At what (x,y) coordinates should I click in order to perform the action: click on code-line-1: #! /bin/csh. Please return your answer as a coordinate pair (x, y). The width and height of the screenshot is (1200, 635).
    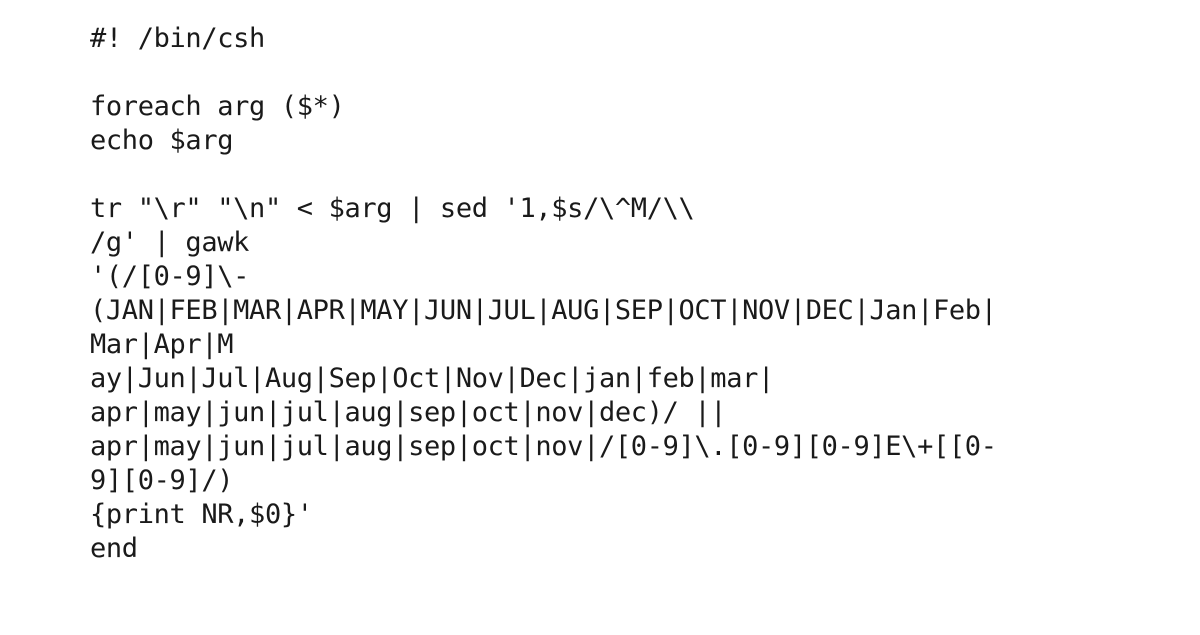
    Looking at the image, I should click on (177, 38).